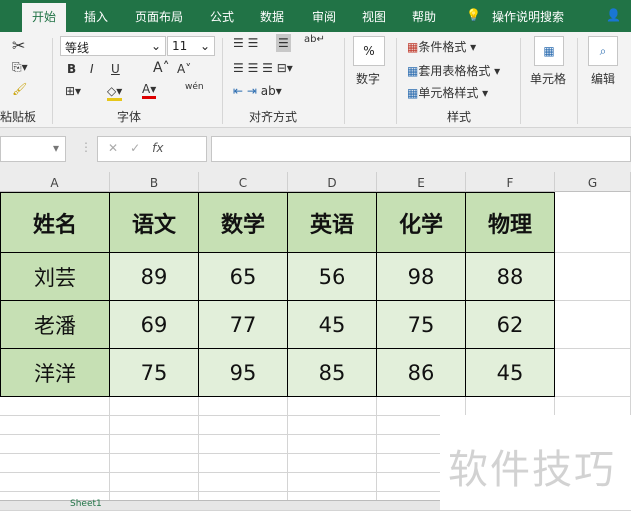 The image size is (631, 511). I want to click on column-header-e: E, so click(421, 182).